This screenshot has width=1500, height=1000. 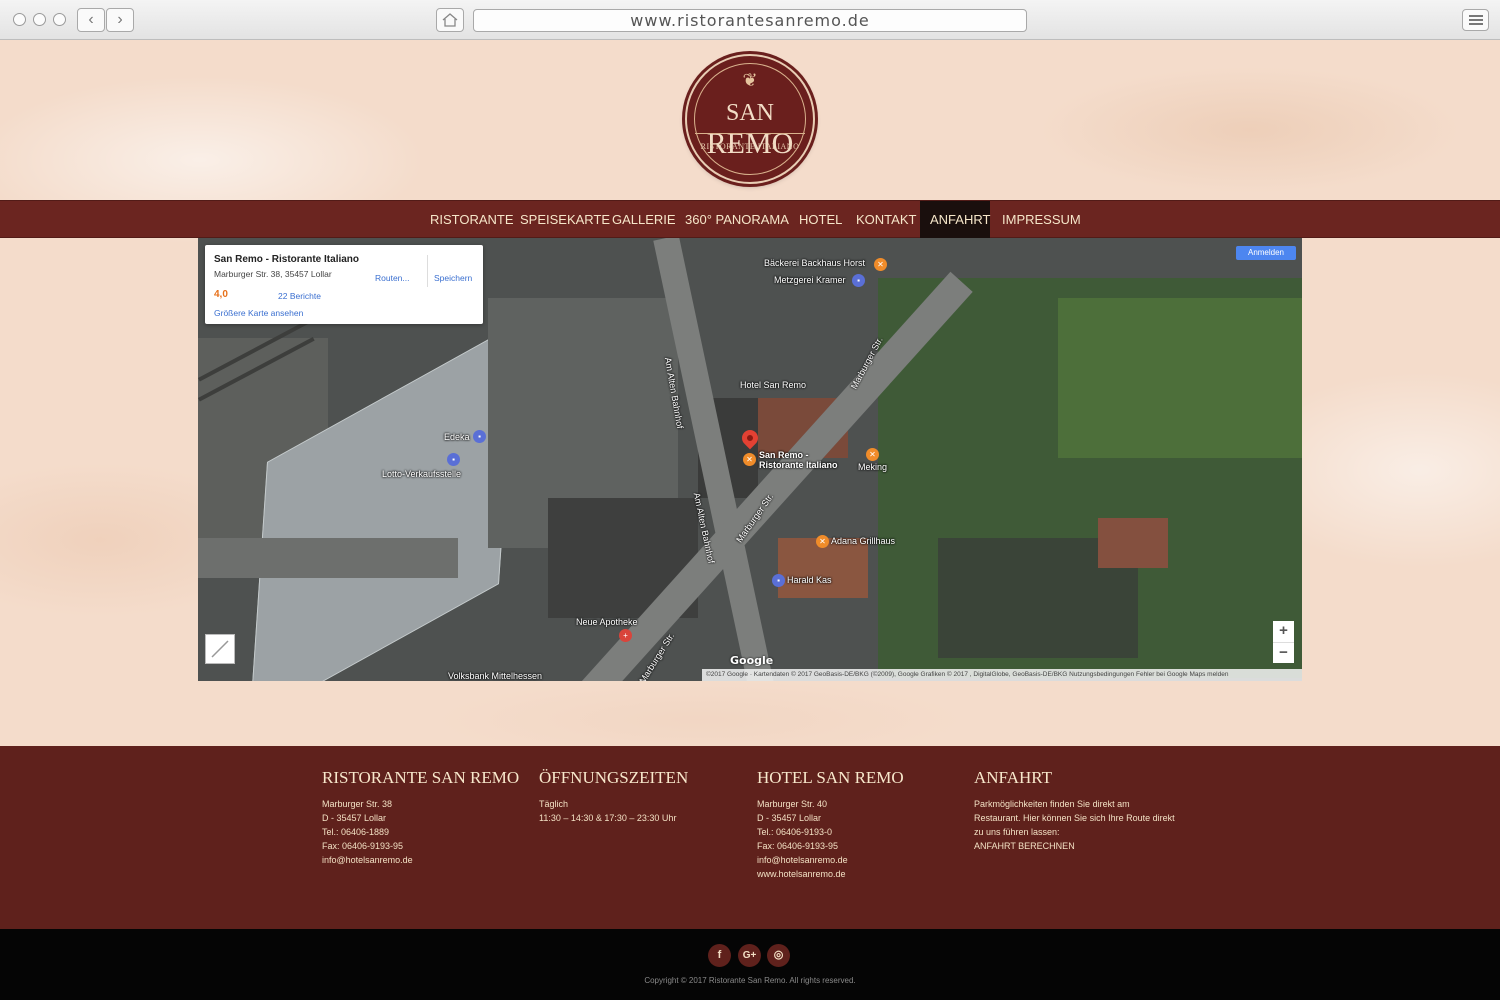 I want to click on logo-divider, so click(x=750, y=133).